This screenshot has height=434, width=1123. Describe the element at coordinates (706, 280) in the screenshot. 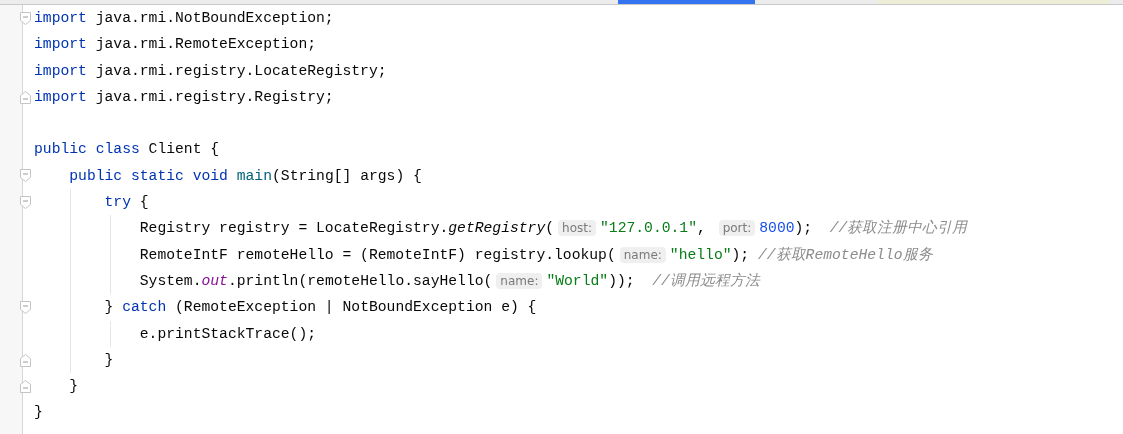

I see `code-comment: //调用远程方法` at that location.